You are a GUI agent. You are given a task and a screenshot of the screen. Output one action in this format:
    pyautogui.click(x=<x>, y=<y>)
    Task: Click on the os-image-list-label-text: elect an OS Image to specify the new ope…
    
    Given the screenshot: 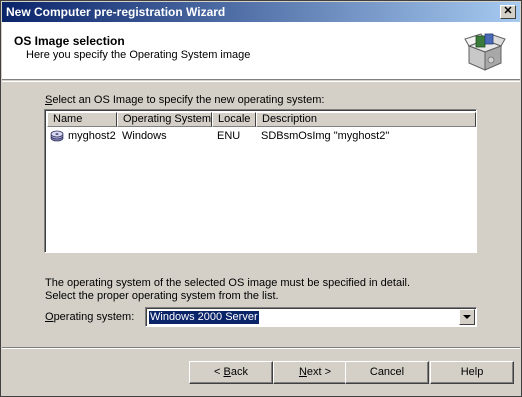 What is the action you would take?
    pyautogui.click(x=188, y=100)
    